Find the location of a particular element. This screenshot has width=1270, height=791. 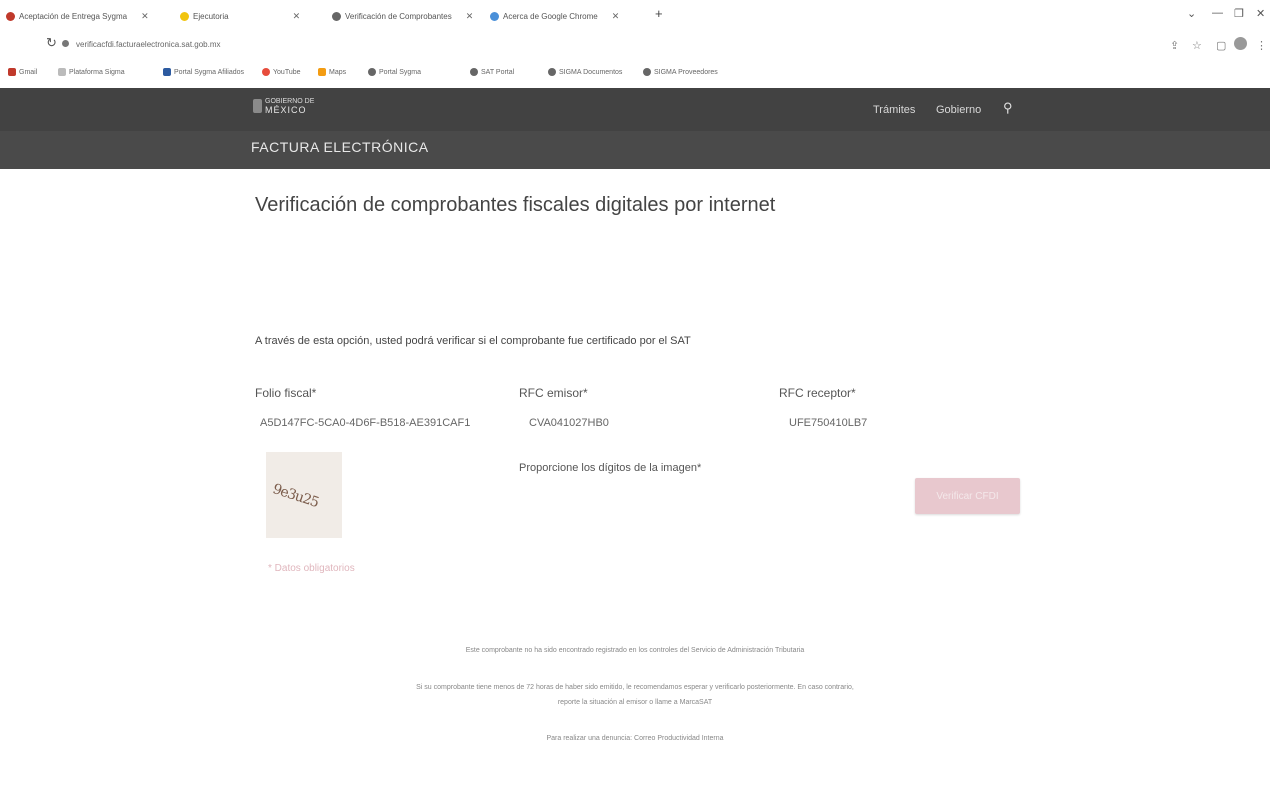

national-seal-icon is located at coordinates (257, 106).